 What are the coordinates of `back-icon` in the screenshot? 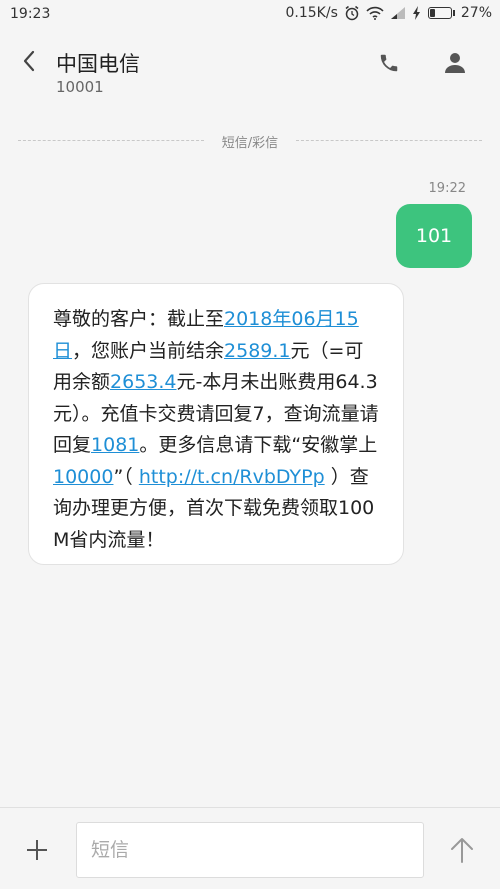 It's located at (29, 61).